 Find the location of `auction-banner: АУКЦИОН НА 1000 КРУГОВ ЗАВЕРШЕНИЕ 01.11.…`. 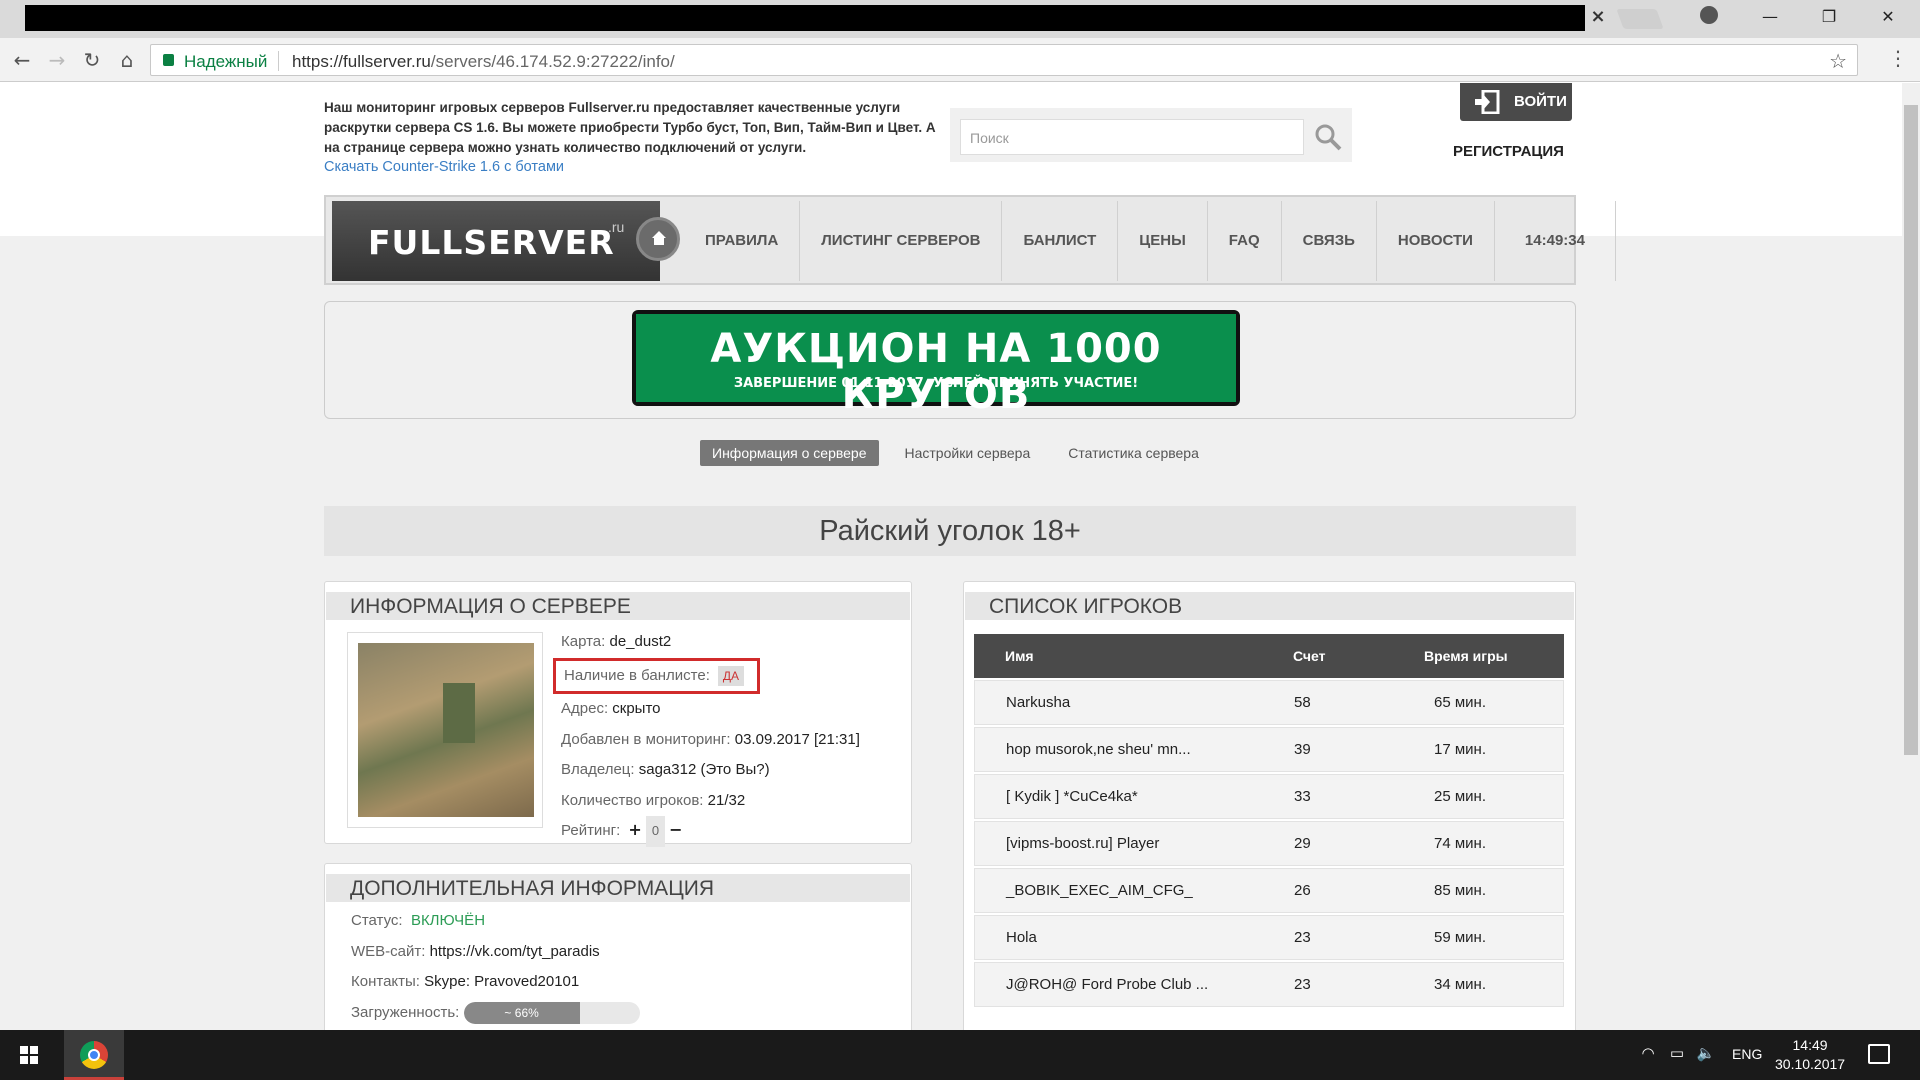

auction-banner: АУКЦИОН НА 1000 КРУГОВ ЗАВЕРШЕНИЕ 01.11.… is located at coordinates (936, 364).